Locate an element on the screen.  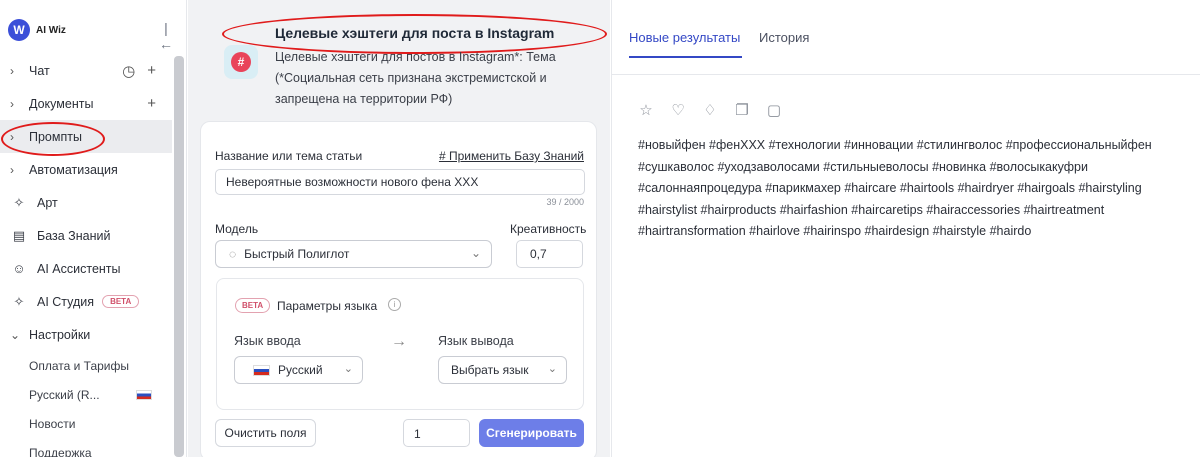
result-actions: ☆ ♡ ♢ ❐ ▢ is located at coordinates (710, 111).